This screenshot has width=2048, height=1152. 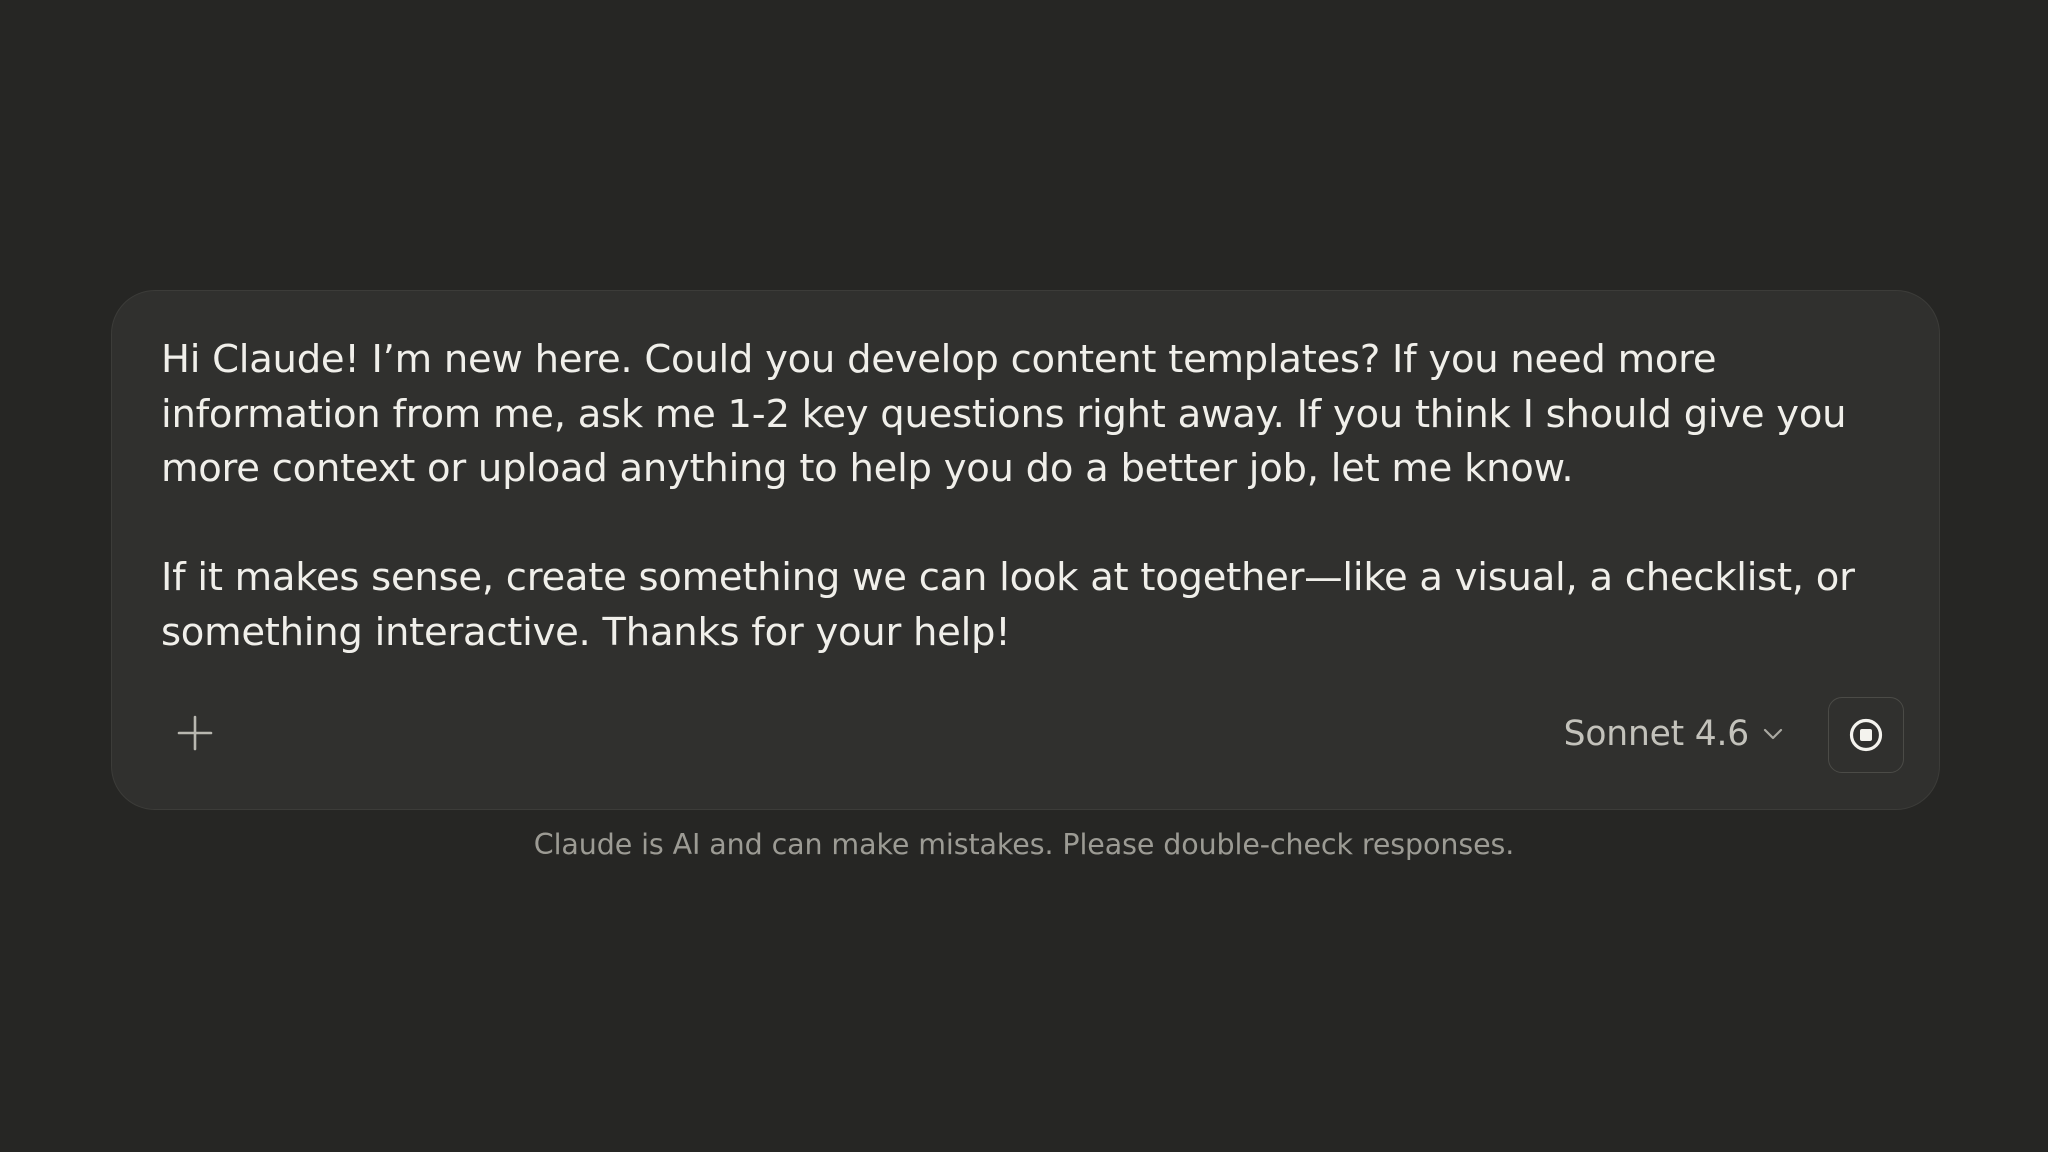 I want to click on model-label: Sonnet 4.6, so click(x=1656, y=734).